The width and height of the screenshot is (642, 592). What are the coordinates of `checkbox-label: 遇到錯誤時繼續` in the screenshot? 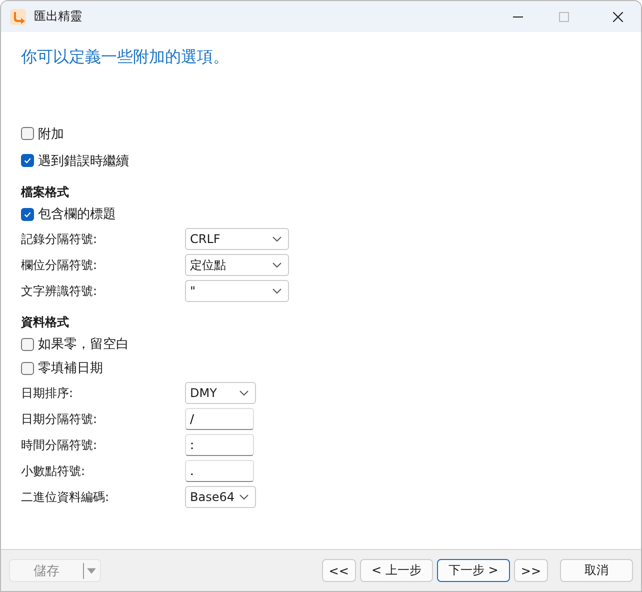 It's located at (83, 161).